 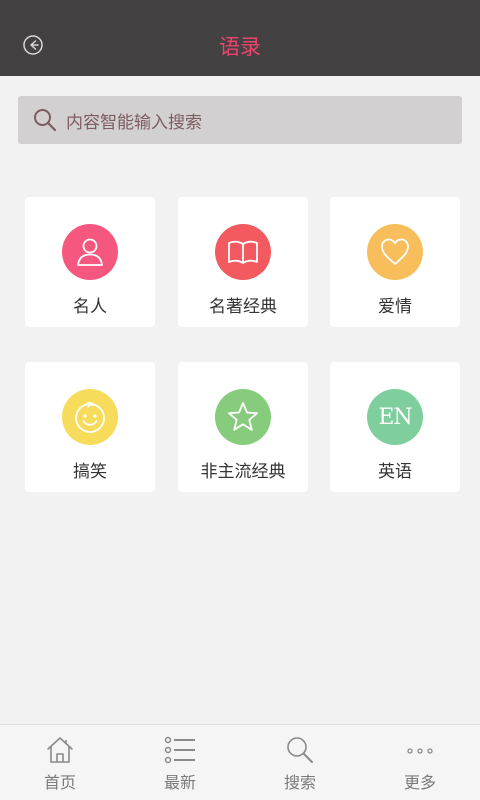 I want to click on category-card-funny: 搞笑, so click(x=90, y=427).